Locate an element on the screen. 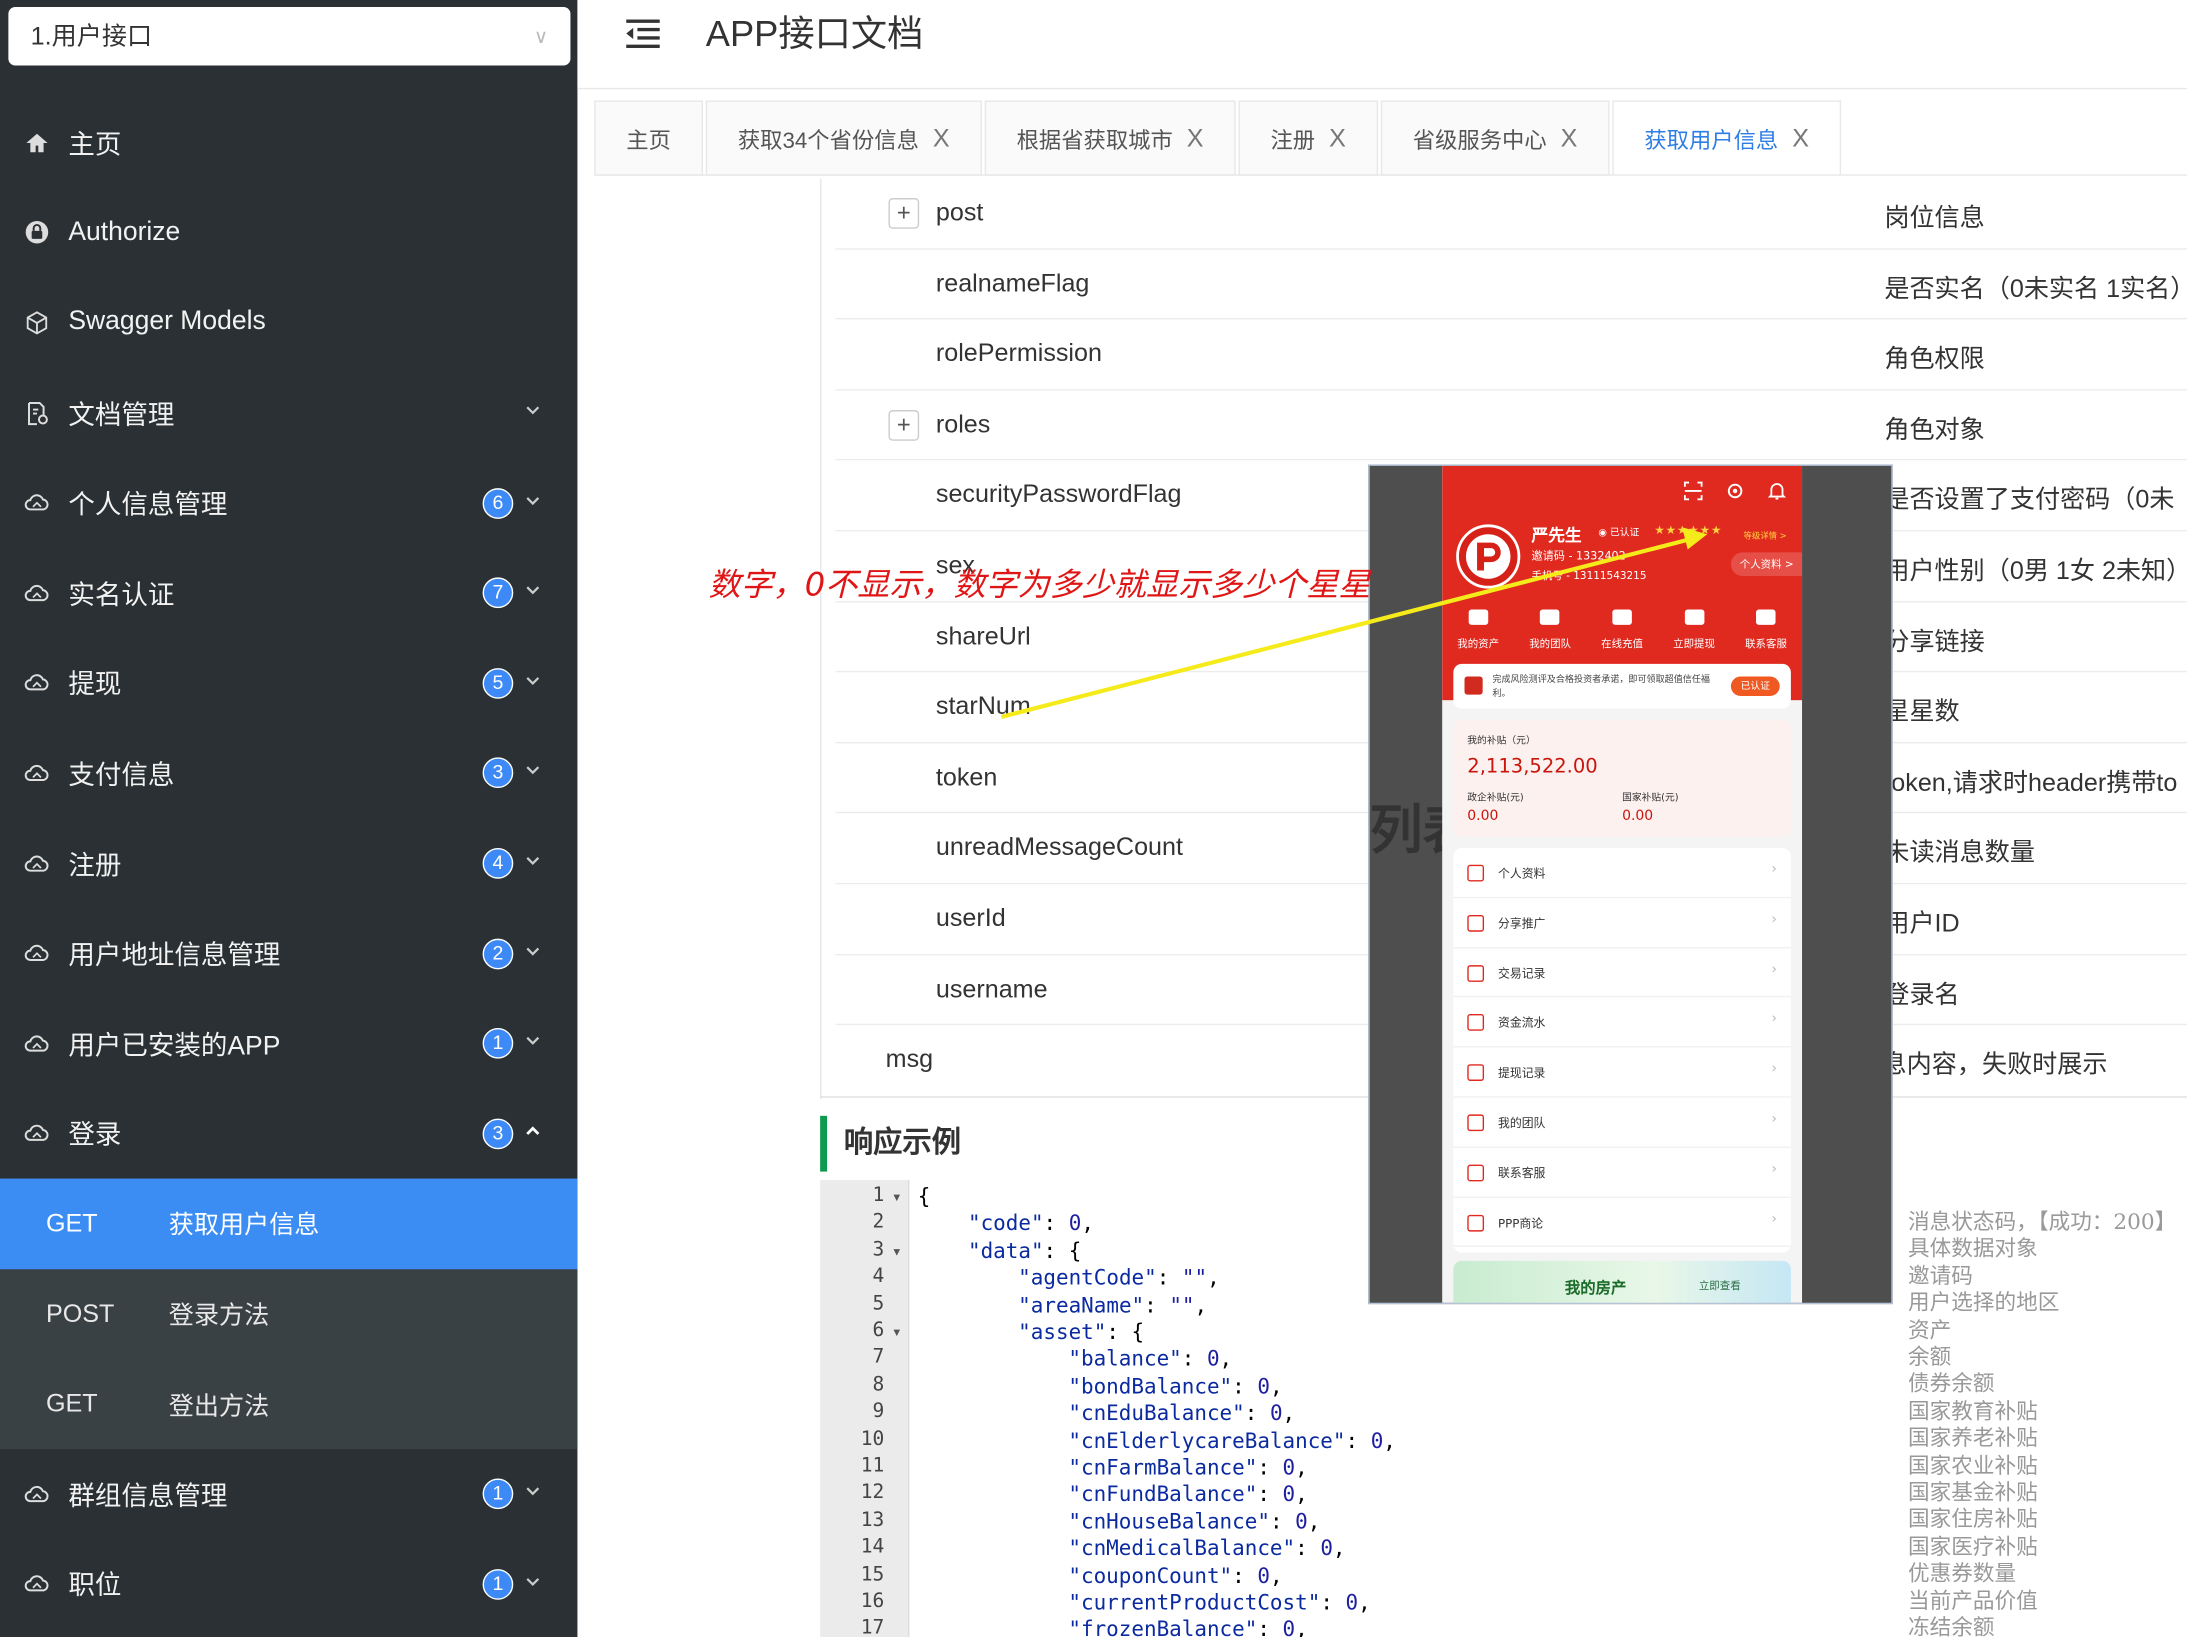 Image resolution: width=2187 pixels, height=1637 pixels. endpoint-label: 登录方法 is located at coordinates (219, 1315).